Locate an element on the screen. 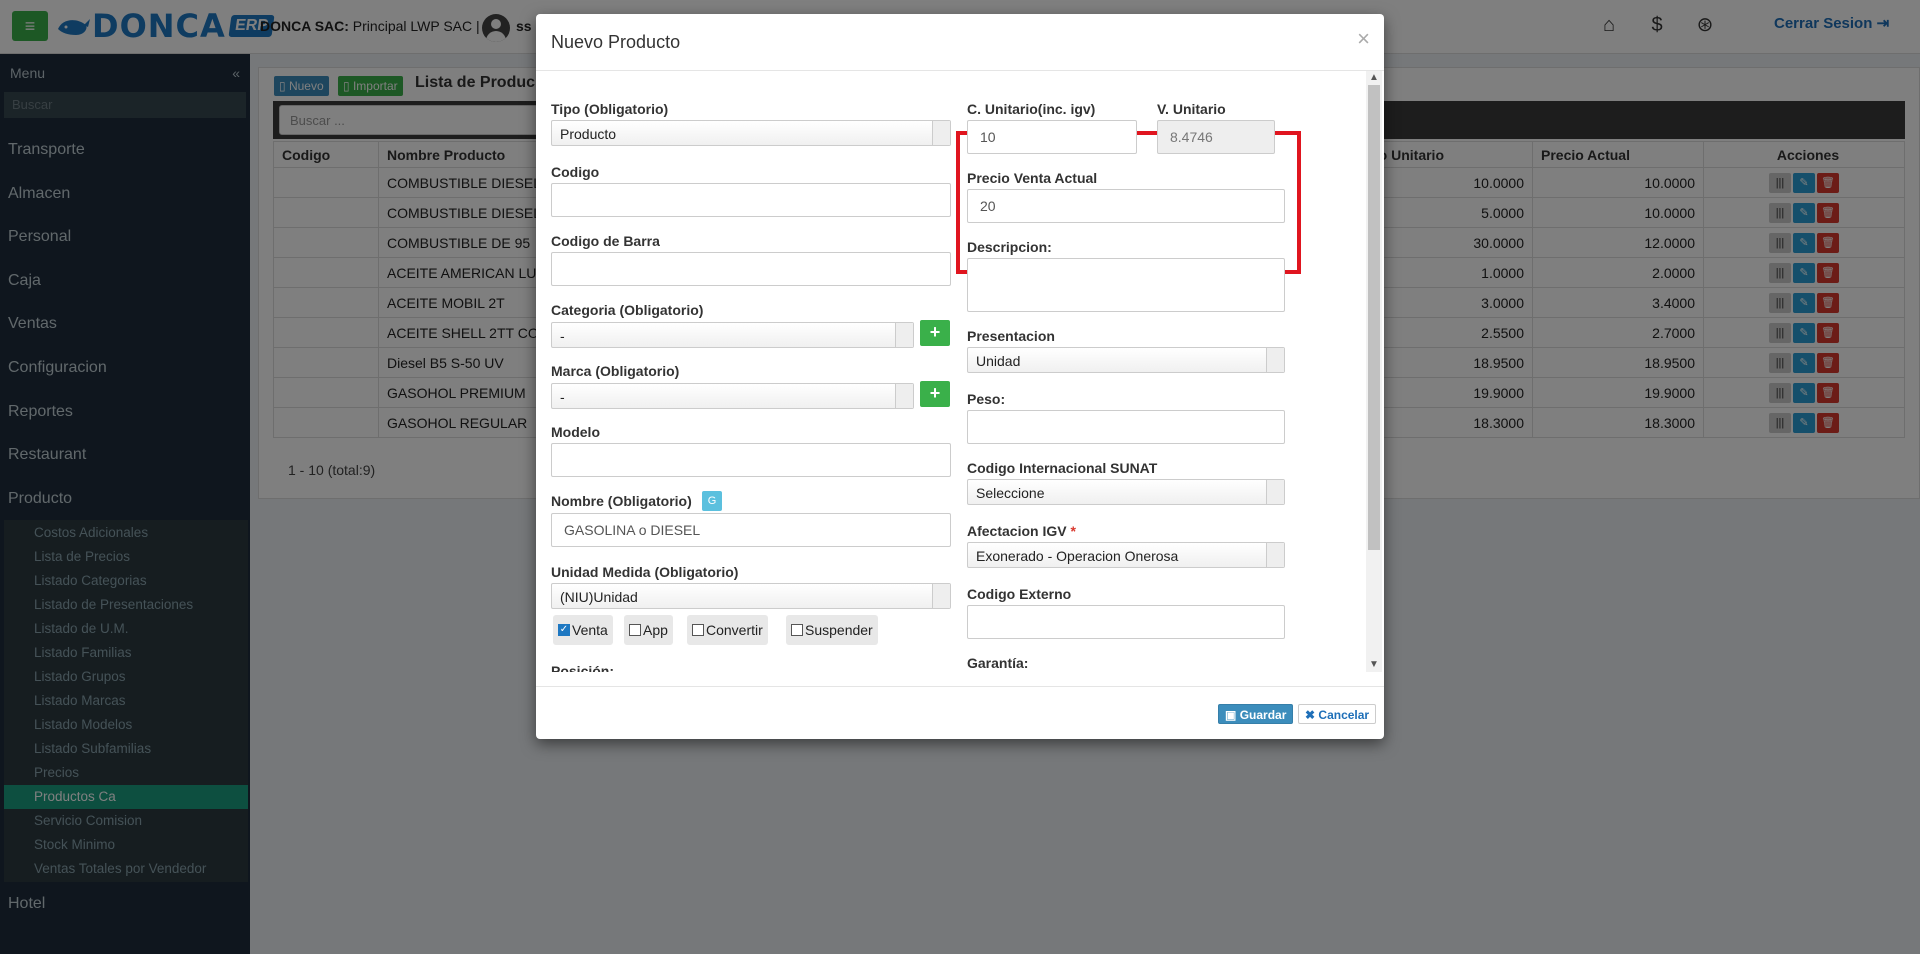  marca-label: Marca (Obligatorio) is located at coordinates (615, 371).